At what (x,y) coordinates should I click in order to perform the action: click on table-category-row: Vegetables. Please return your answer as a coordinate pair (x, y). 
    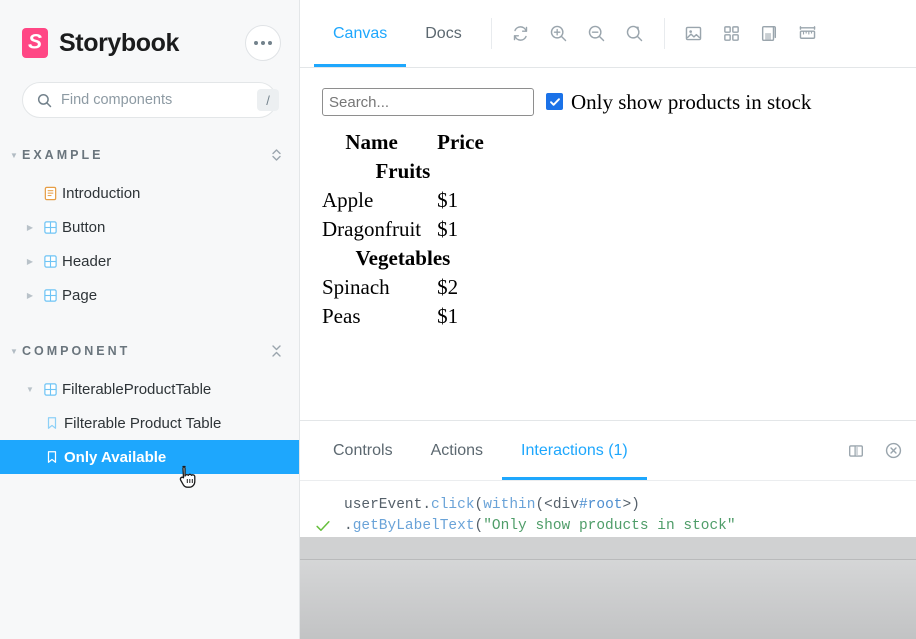
    Looking at the image, I should click on (411, 258).